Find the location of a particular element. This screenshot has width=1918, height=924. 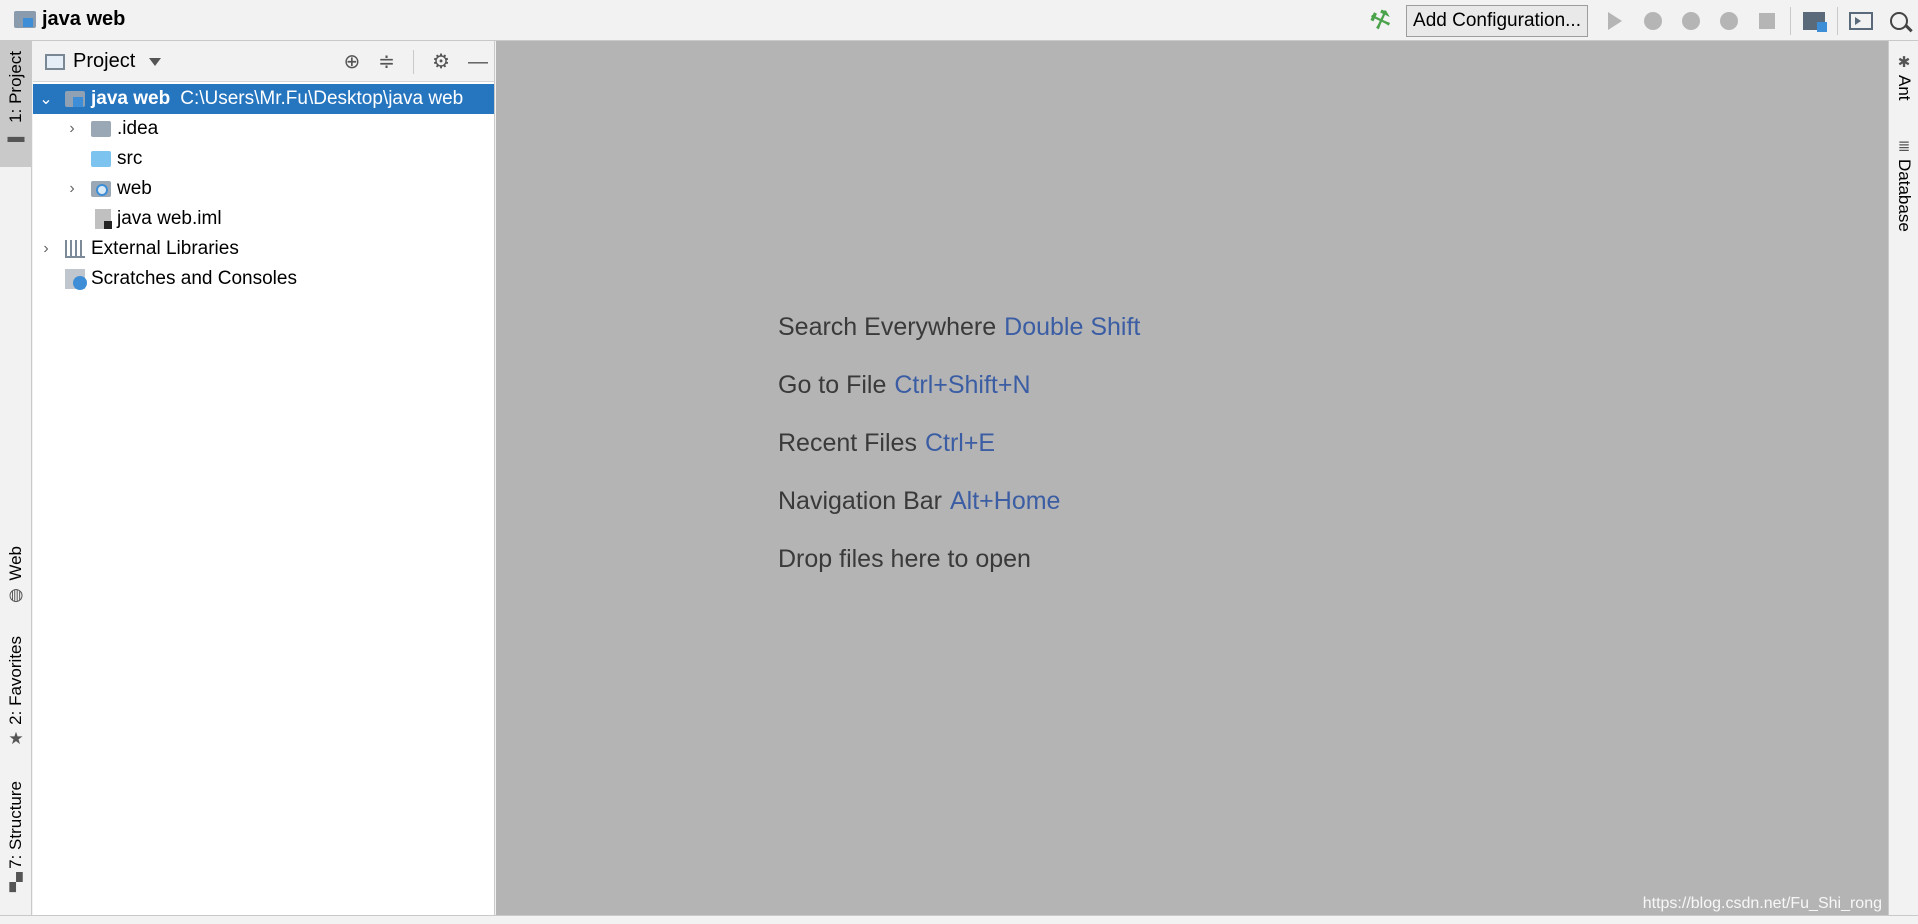

coverage-icon is located at coordinates (1691, 20).